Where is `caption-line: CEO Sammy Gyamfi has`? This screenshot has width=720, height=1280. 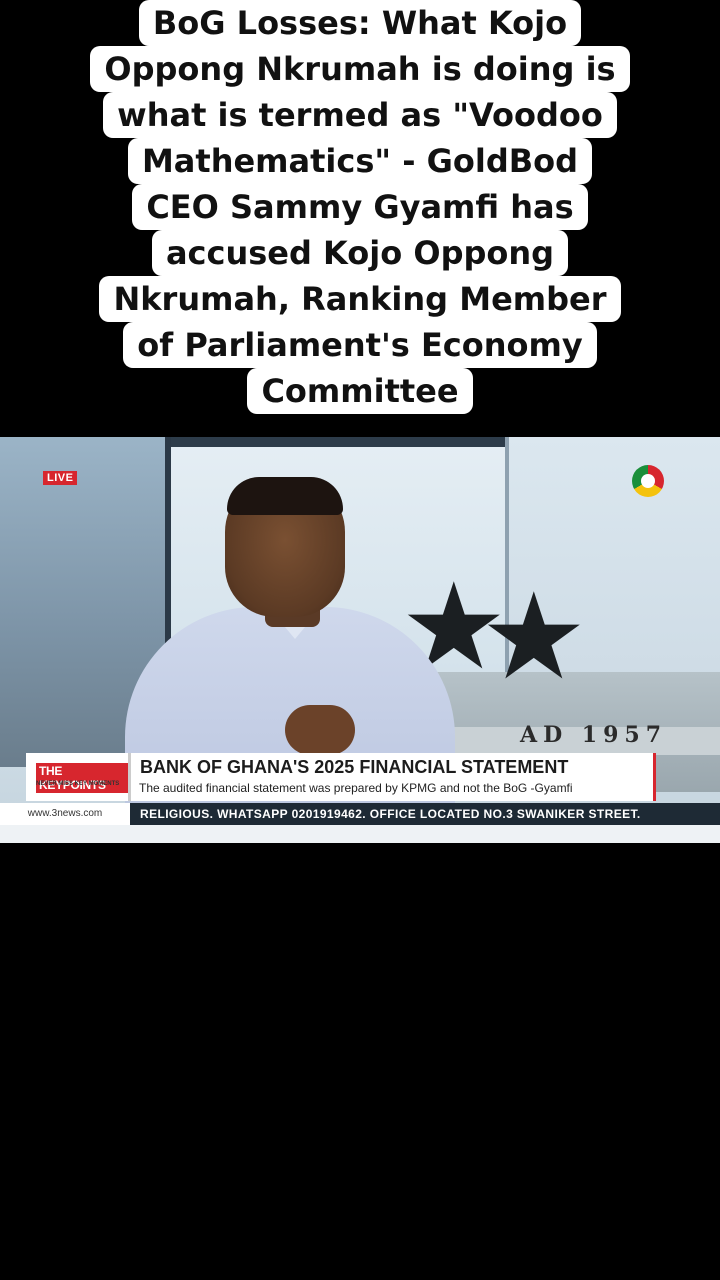
caption-line: CEO Sammy Gyamfi has is located at coordinates (360, 207).